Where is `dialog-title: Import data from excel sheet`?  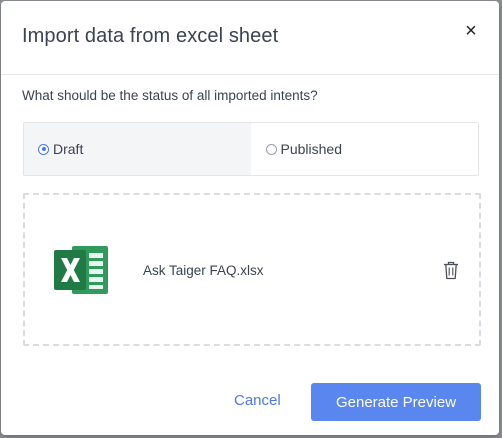 dialog-title: Import data from excel sheet is located at coordinates (150, 36).